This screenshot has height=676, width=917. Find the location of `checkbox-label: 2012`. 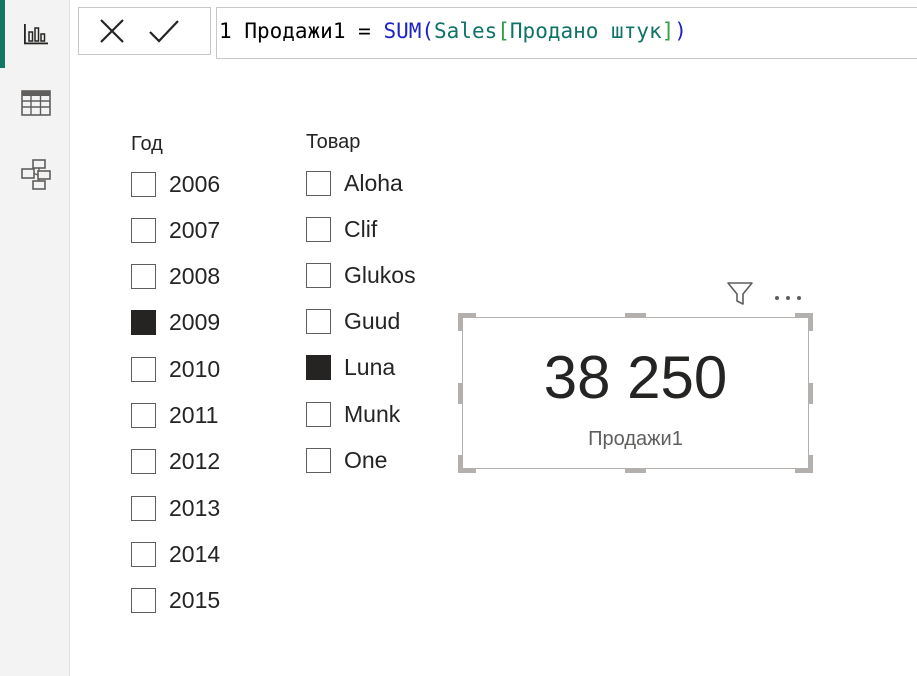

checkbox-label: 2012 is located at coordinates (195, 461).